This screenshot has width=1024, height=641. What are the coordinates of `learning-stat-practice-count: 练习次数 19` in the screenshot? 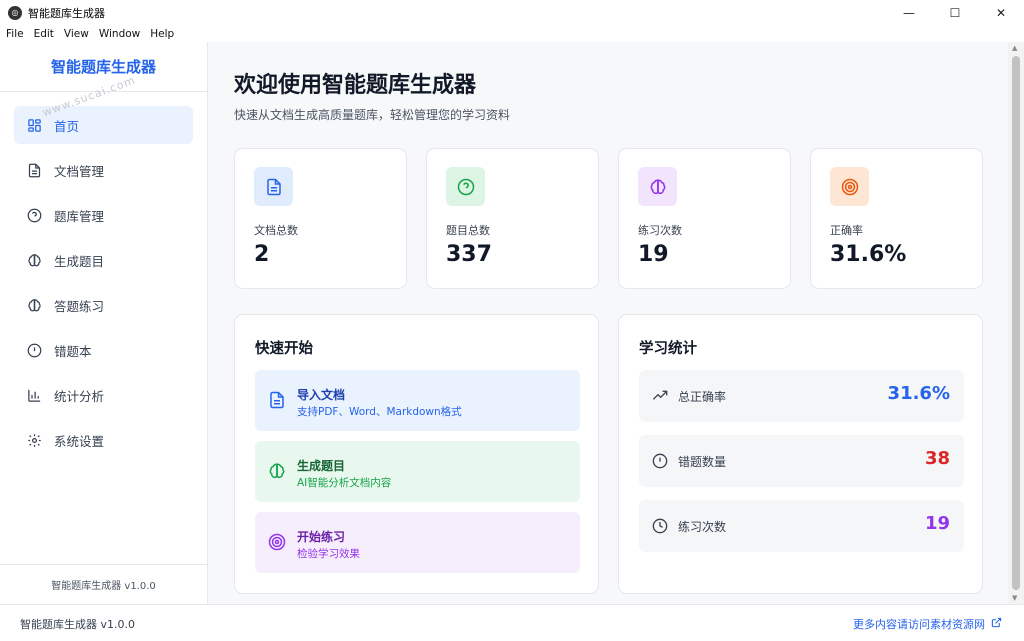 It's located at (801, 526).